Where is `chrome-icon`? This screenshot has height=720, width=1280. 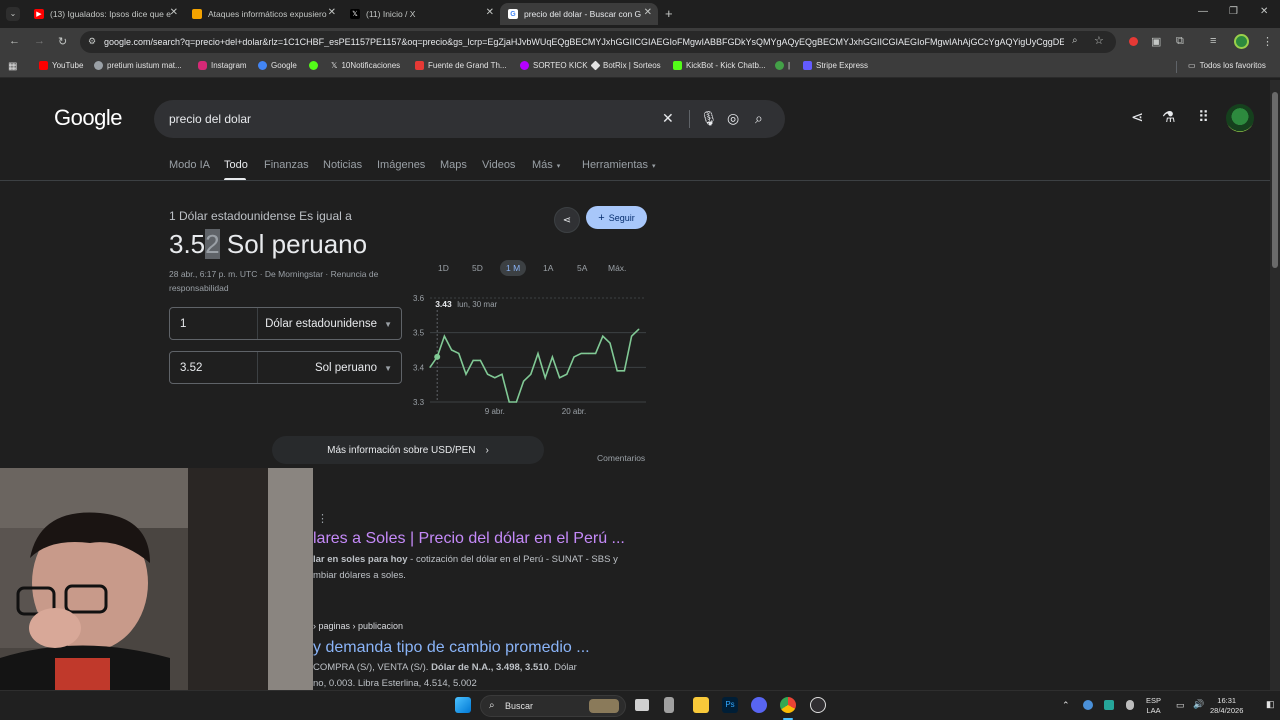
chrome-icon is located at coordinates (788, 705).